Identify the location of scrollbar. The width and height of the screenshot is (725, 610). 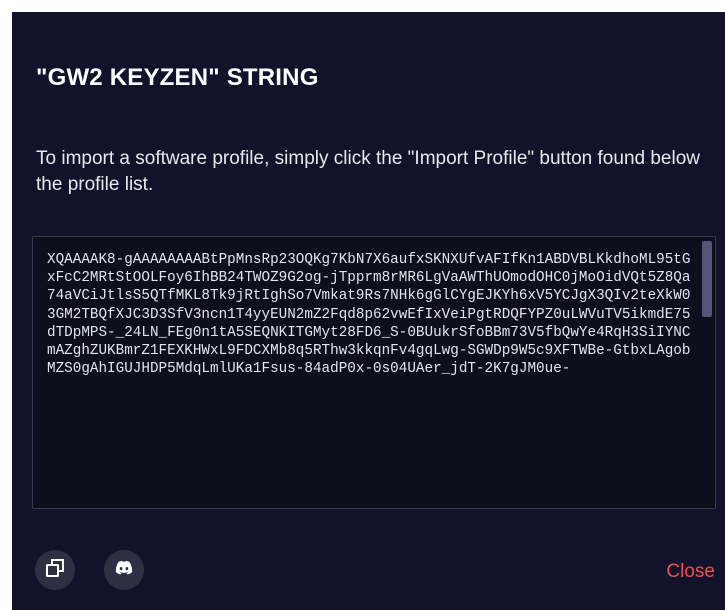
(707, 373).